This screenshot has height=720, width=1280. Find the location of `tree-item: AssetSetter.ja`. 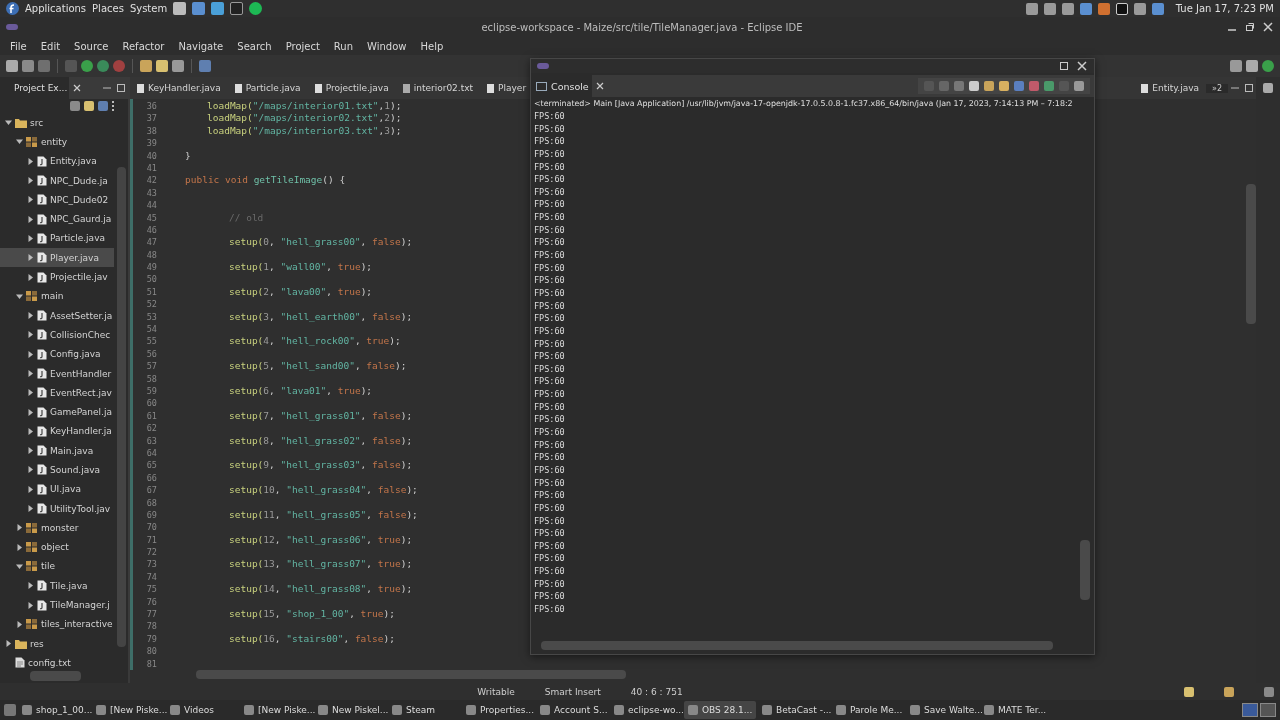

tree-item: AssetSetter.ja is located at coordinates (57, 315).